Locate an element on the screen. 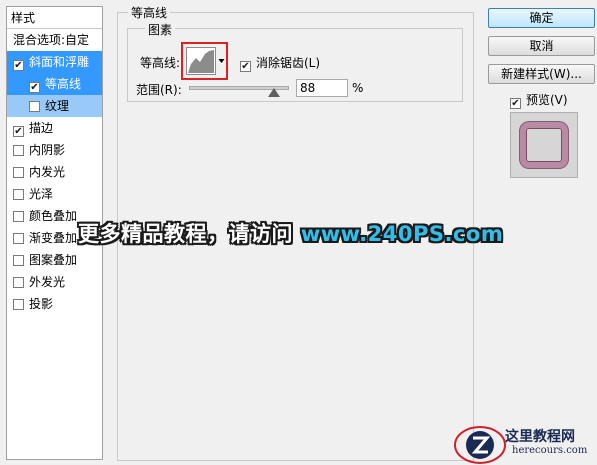 The image size is (597, 465). range-label: 范围(R): is located at coordinates (159, 90).